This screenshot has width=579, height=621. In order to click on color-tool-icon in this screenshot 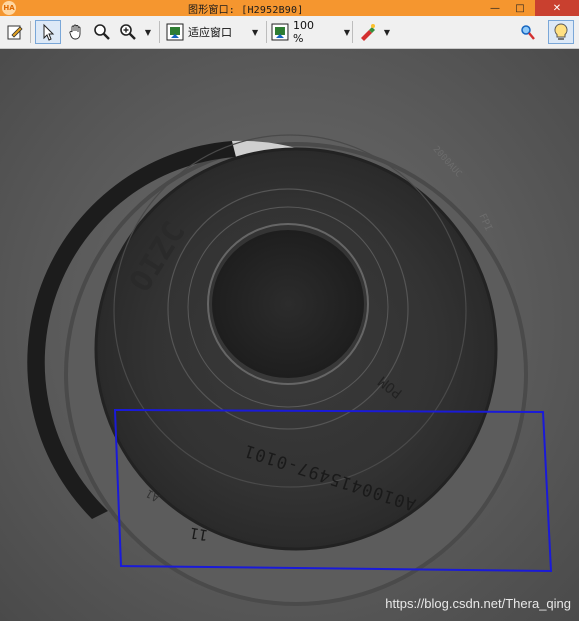, I will do `click(368, 32)`.